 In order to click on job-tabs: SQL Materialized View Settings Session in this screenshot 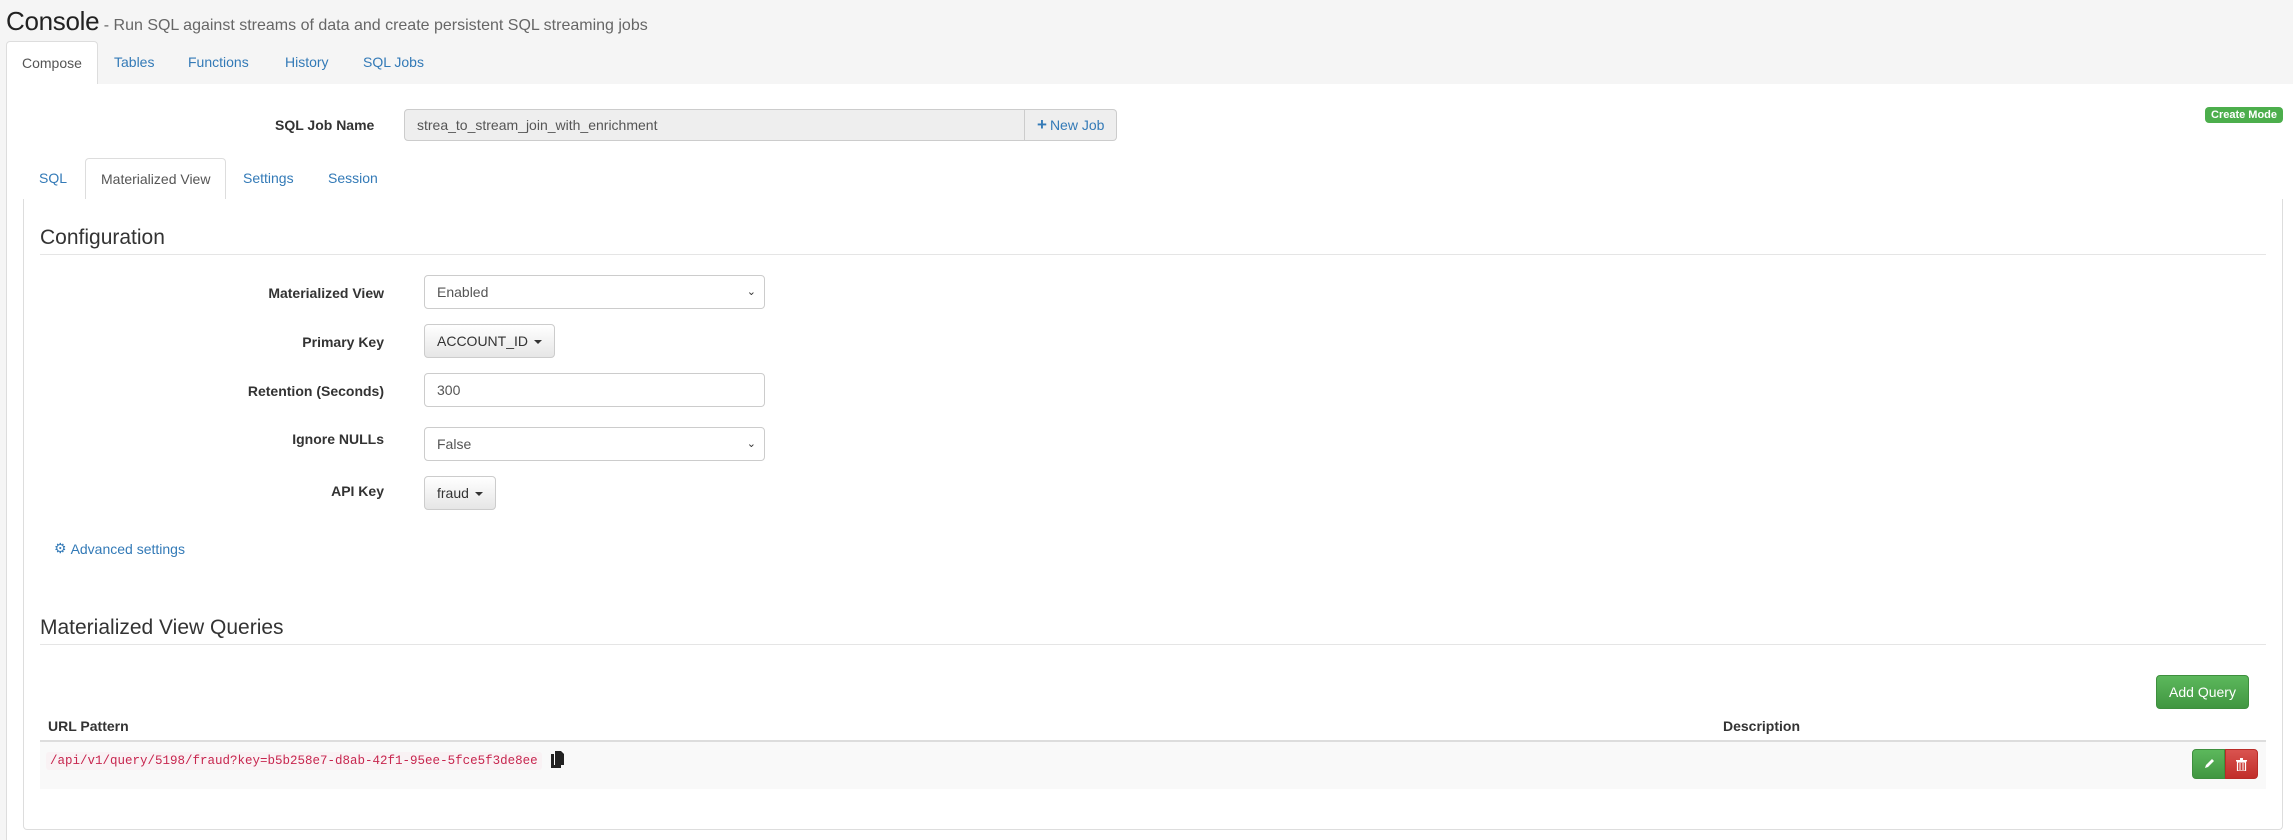, I will do `click(1153, 179)`.